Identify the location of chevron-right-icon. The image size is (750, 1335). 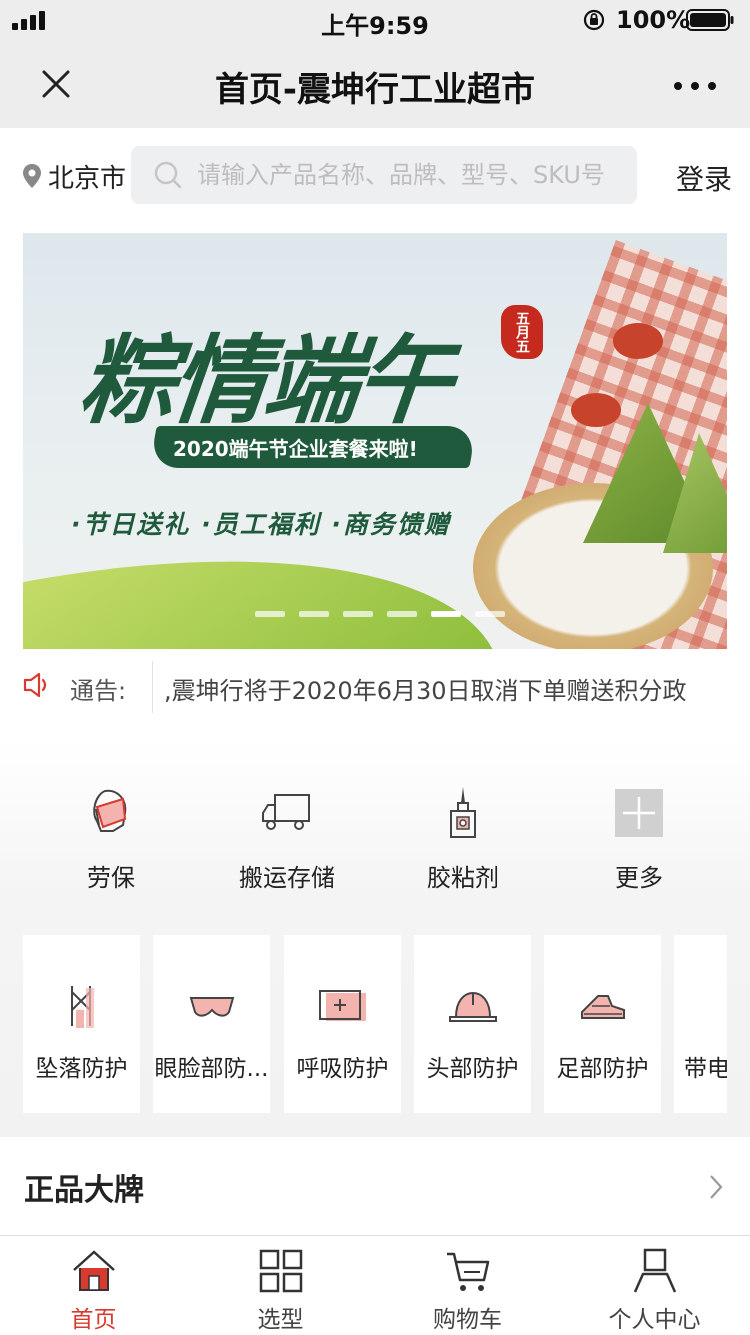
(716, 1187).